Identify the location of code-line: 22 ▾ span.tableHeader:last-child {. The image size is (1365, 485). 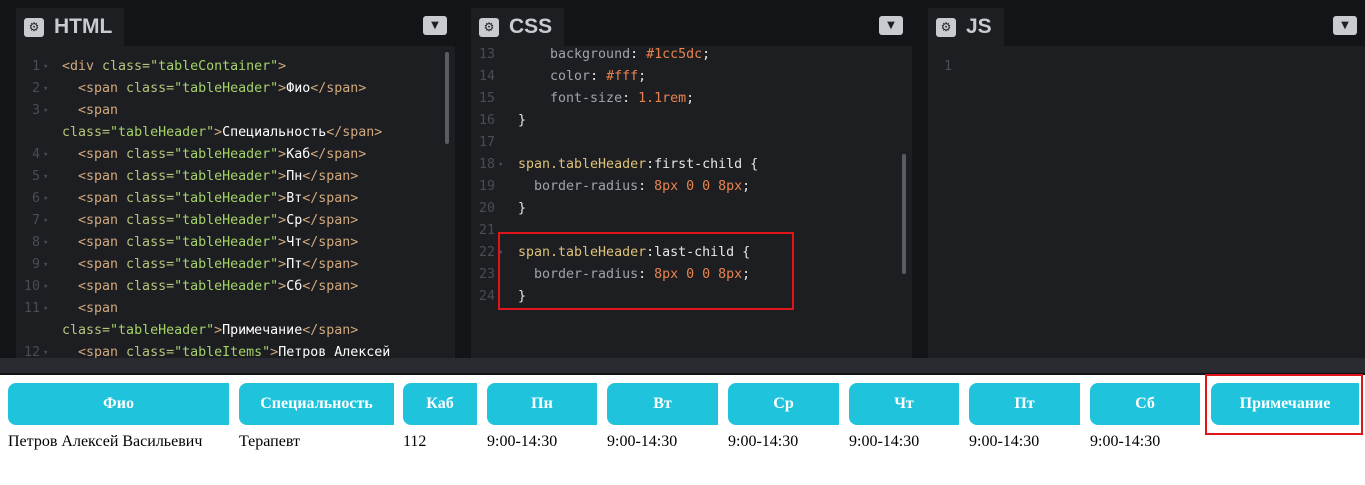
(691, 253).